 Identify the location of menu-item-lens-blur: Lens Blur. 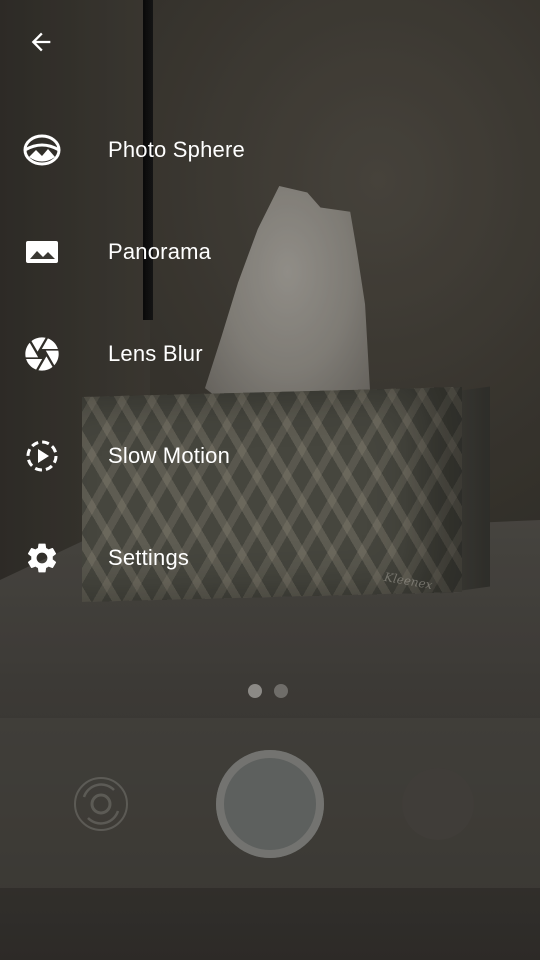
(270, 354).